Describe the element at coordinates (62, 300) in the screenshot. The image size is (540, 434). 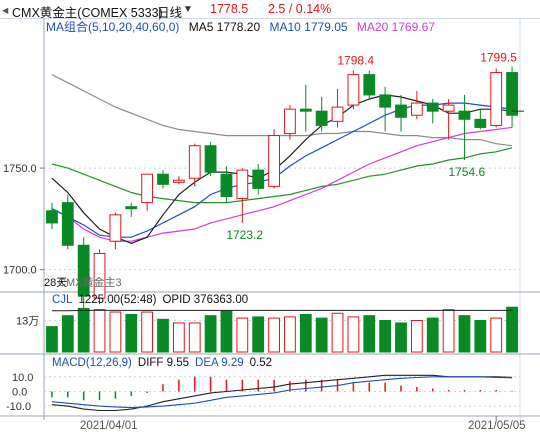
I see `volume-legend-label: CJL` at that location.